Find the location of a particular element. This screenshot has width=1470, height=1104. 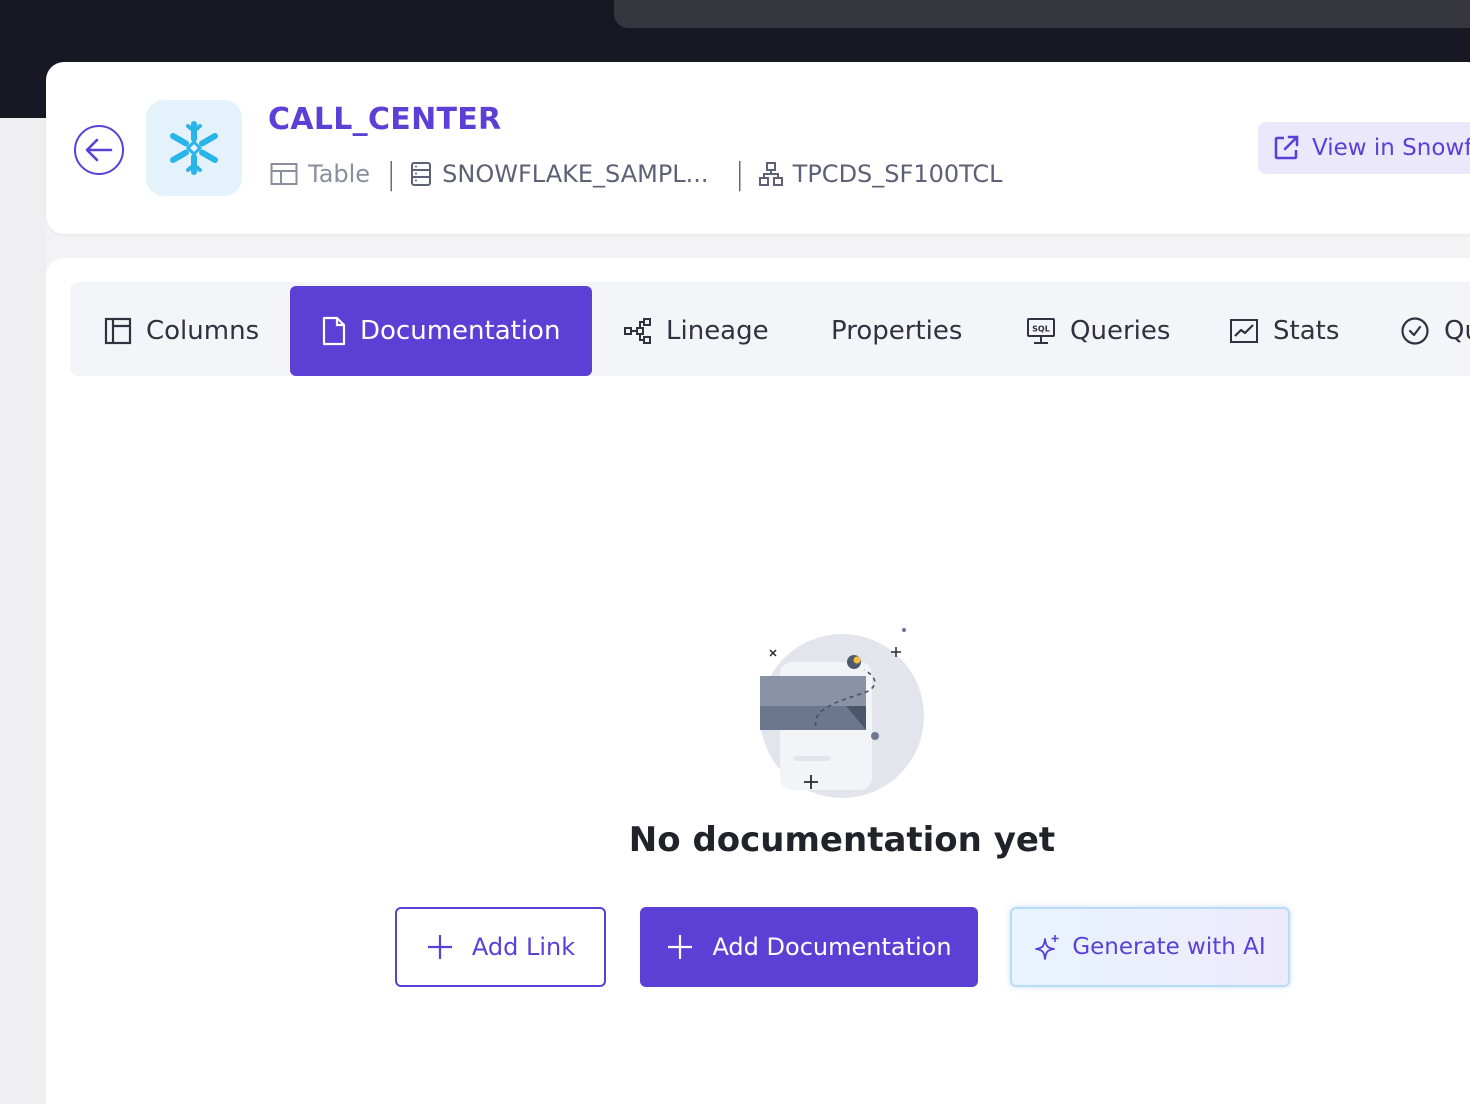

chart-icon is located at coordinates (1244, 331).